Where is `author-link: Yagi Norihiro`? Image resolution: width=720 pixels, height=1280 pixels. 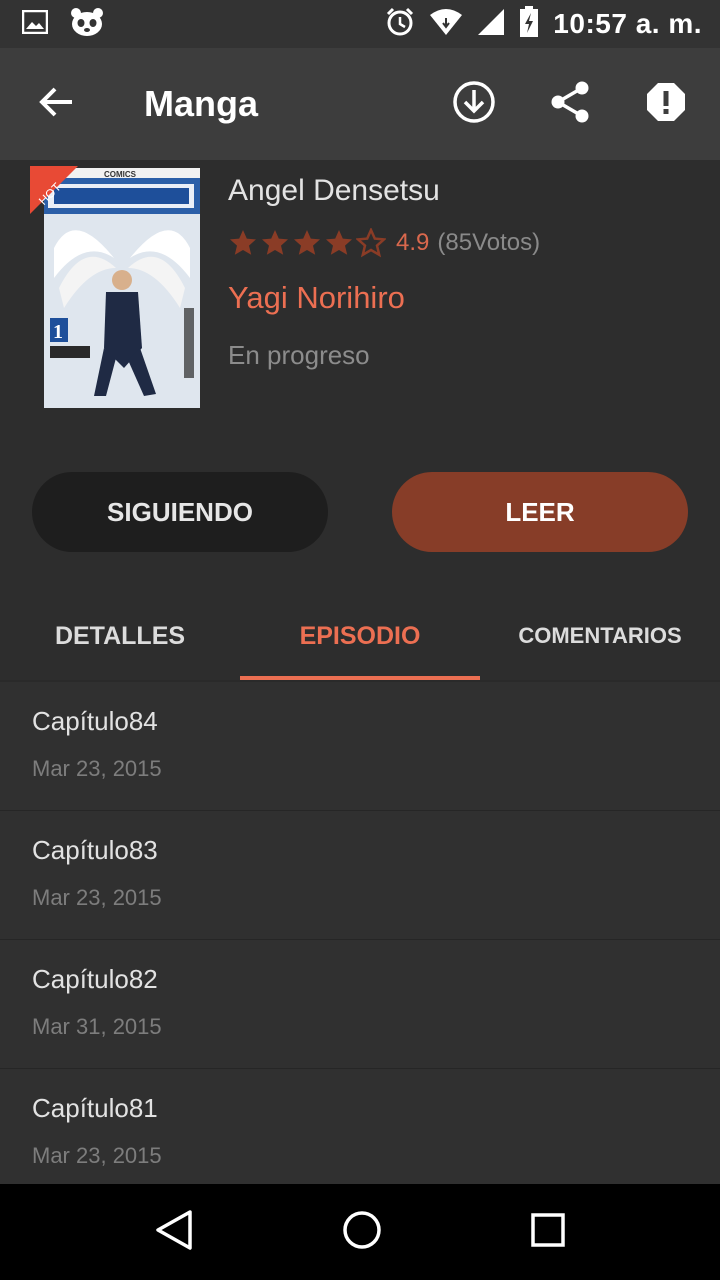
author-link: Yagi Norihiro is located at coordinates (316, 298).